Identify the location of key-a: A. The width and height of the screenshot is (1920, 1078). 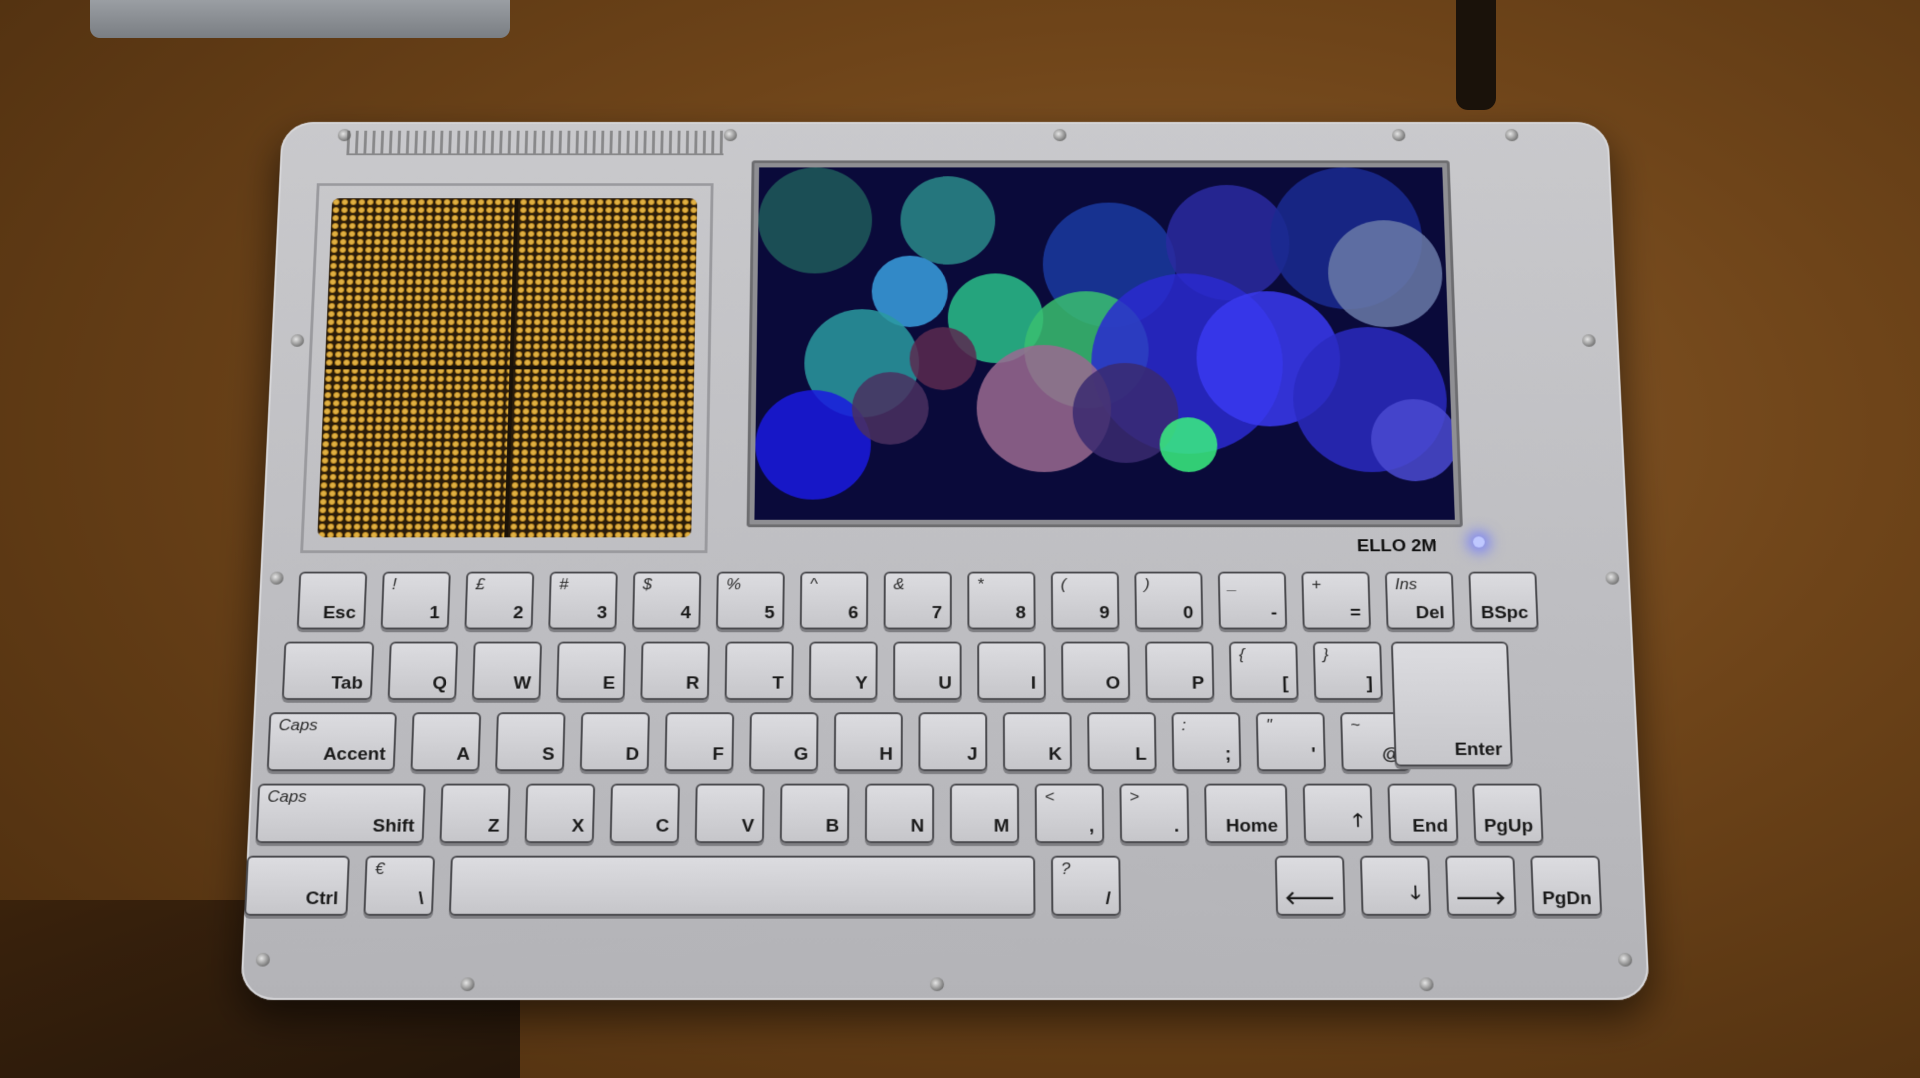
(446, 742).